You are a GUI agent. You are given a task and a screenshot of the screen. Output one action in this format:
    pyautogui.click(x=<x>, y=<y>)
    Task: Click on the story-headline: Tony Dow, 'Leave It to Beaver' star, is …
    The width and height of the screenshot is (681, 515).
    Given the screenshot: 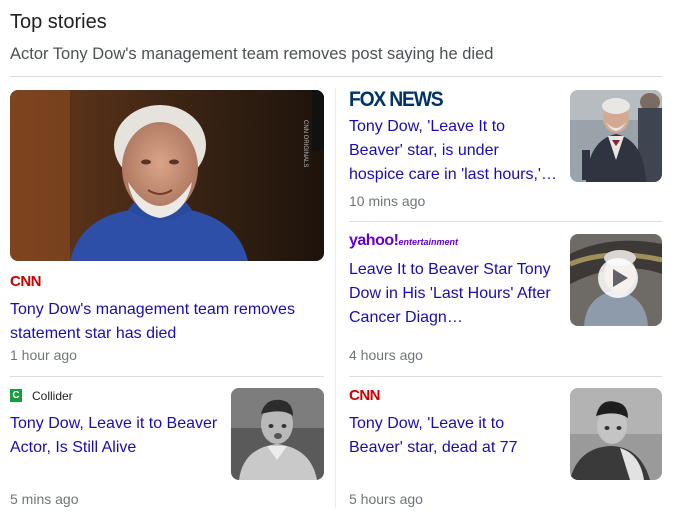 What is the action you would take?
    pyautogui.click(x=453, y=151)
    